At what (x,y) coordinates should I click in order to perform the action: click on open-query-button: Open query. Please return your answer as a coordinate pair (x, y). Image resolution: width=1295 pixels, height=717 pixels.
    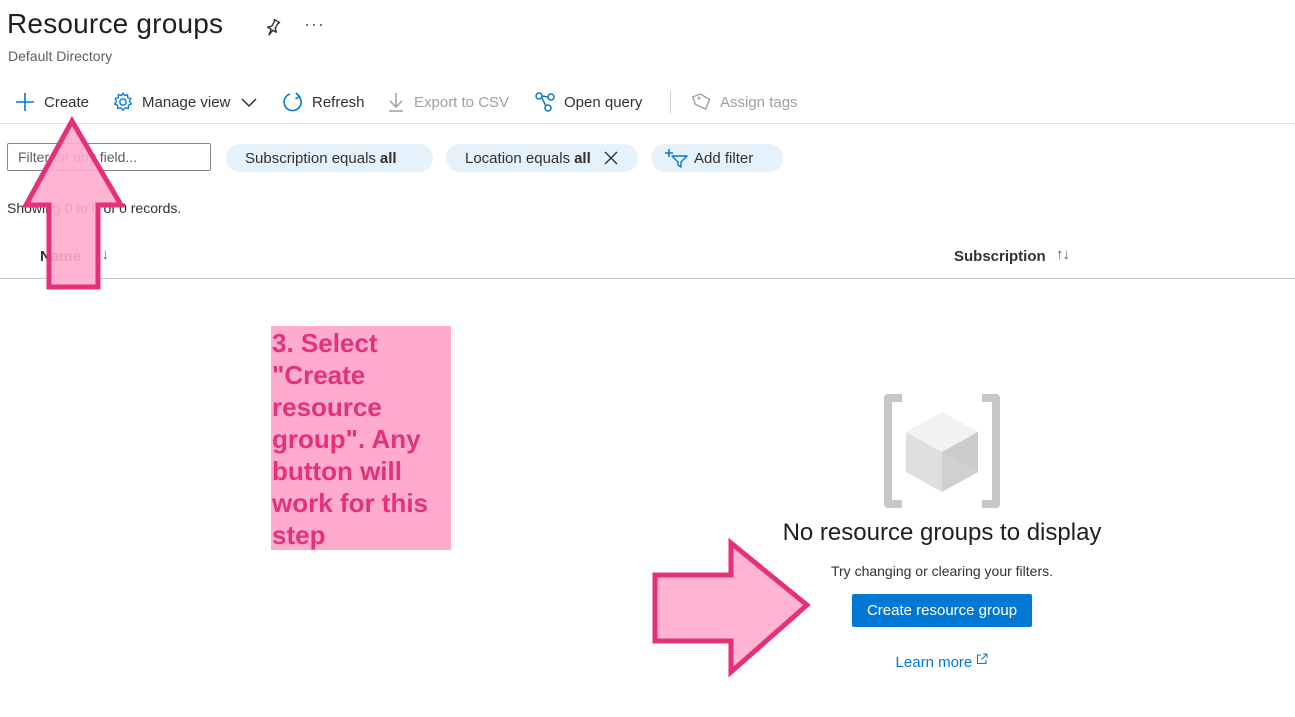
    Looking at the image, I should click on (588, 102).